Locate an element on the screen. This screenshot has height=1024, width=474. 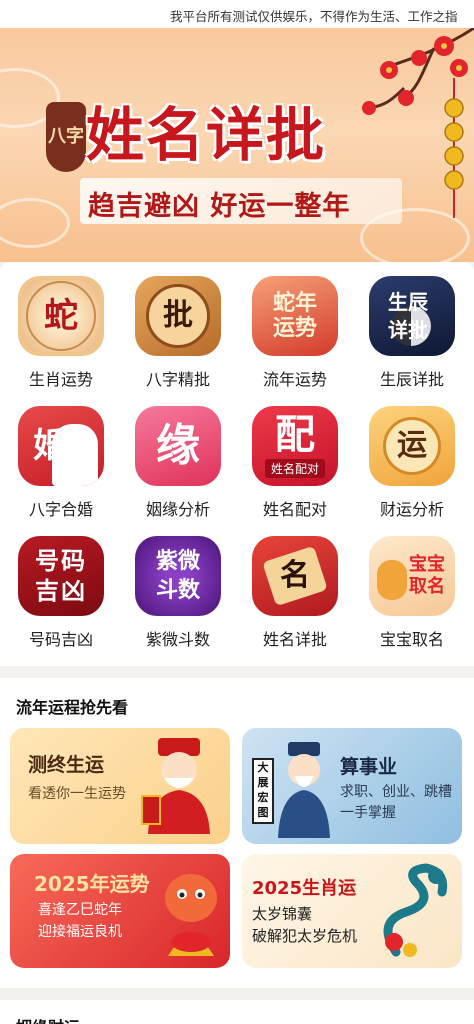
grid-label: 号码吉凶 is located at coordinates (60, 639).